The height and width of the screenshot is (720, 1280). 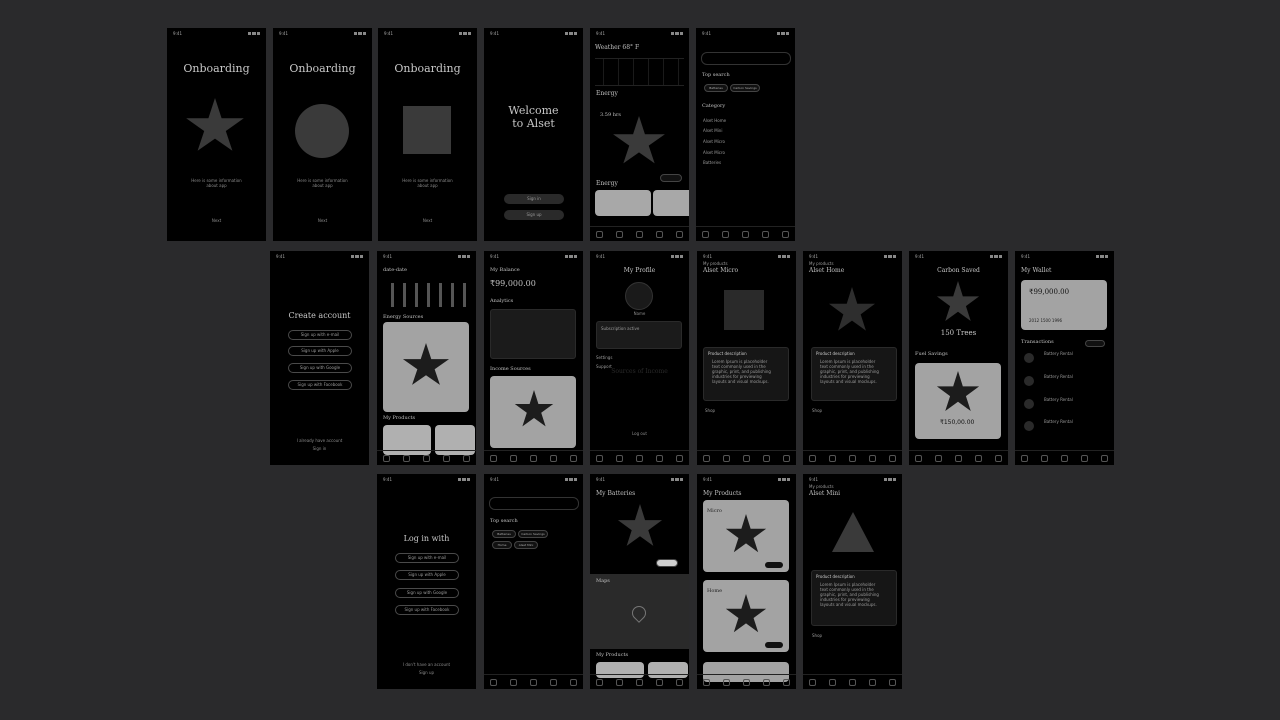 What do you see at coordinates (427, 593) in the screenshot?
I see `login-google-button: Sign up with Google` at bounding box center [427, 593].